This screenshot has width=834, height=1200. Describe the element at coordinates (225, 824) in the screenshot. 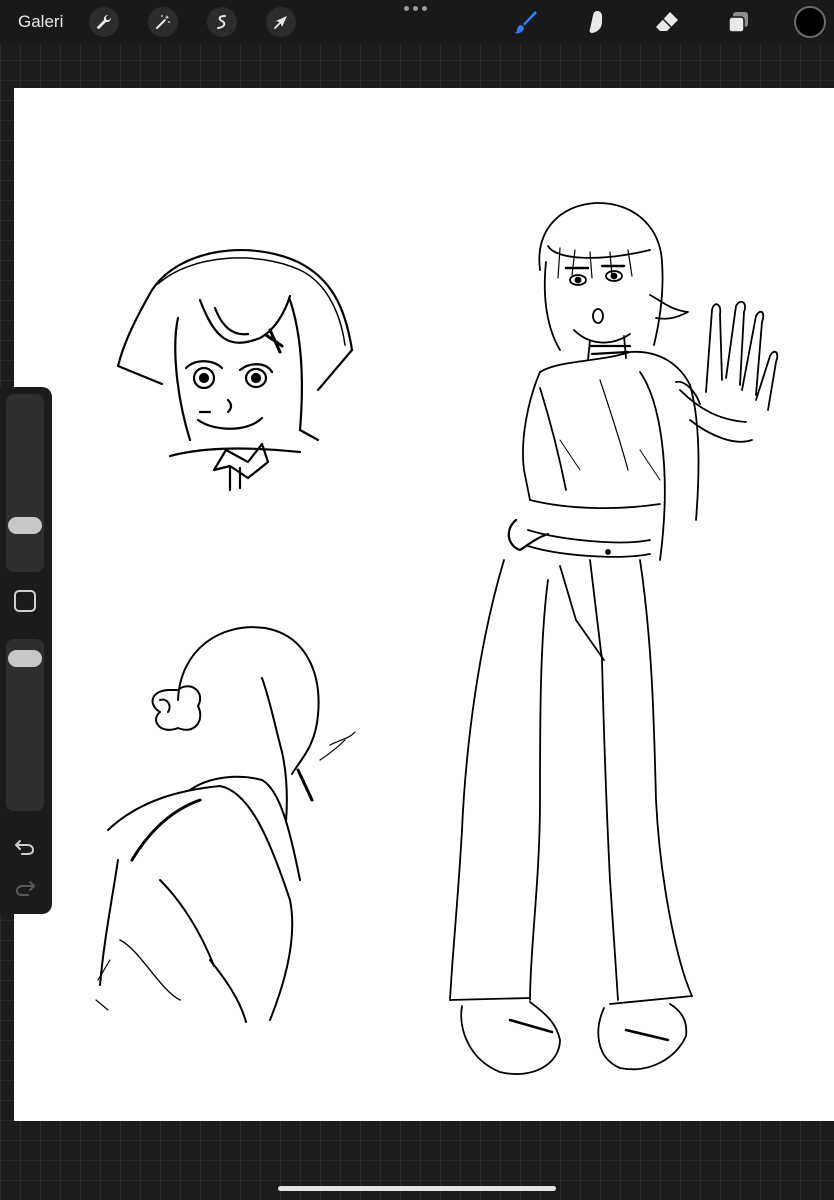

I see `sketch-profile-smoking` at that location.